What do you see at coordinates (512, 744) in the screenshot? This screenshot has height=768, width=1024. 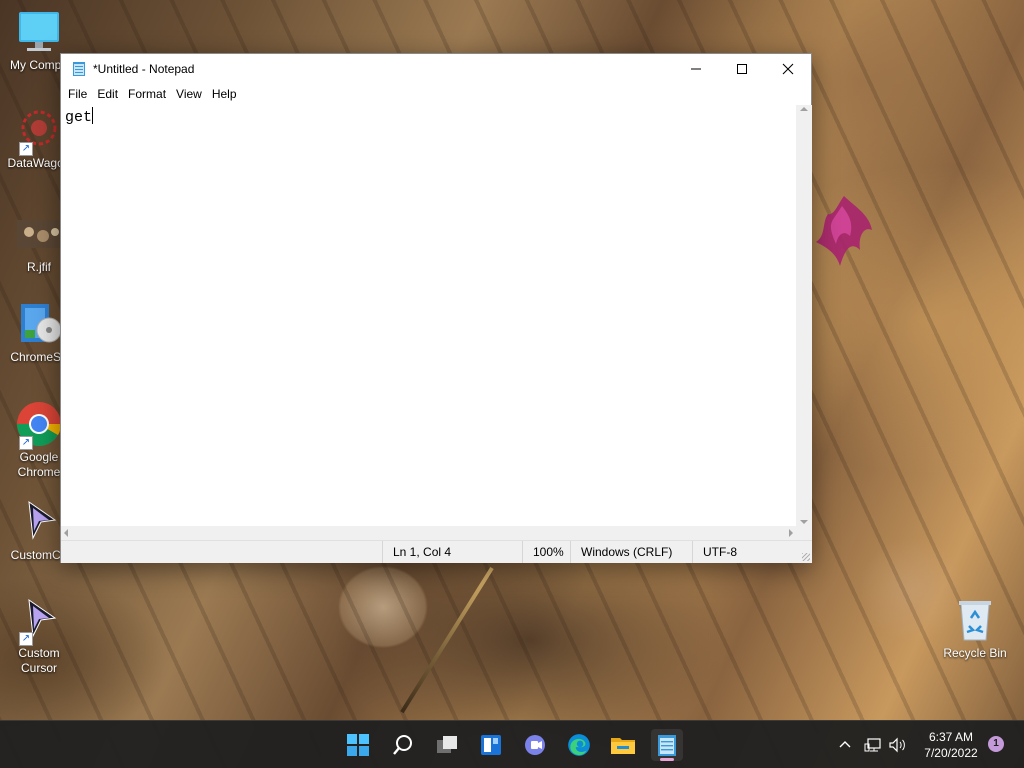 I see `taskbar: 6:37 AM 7/20/2022` at bounding box center [512, 744].